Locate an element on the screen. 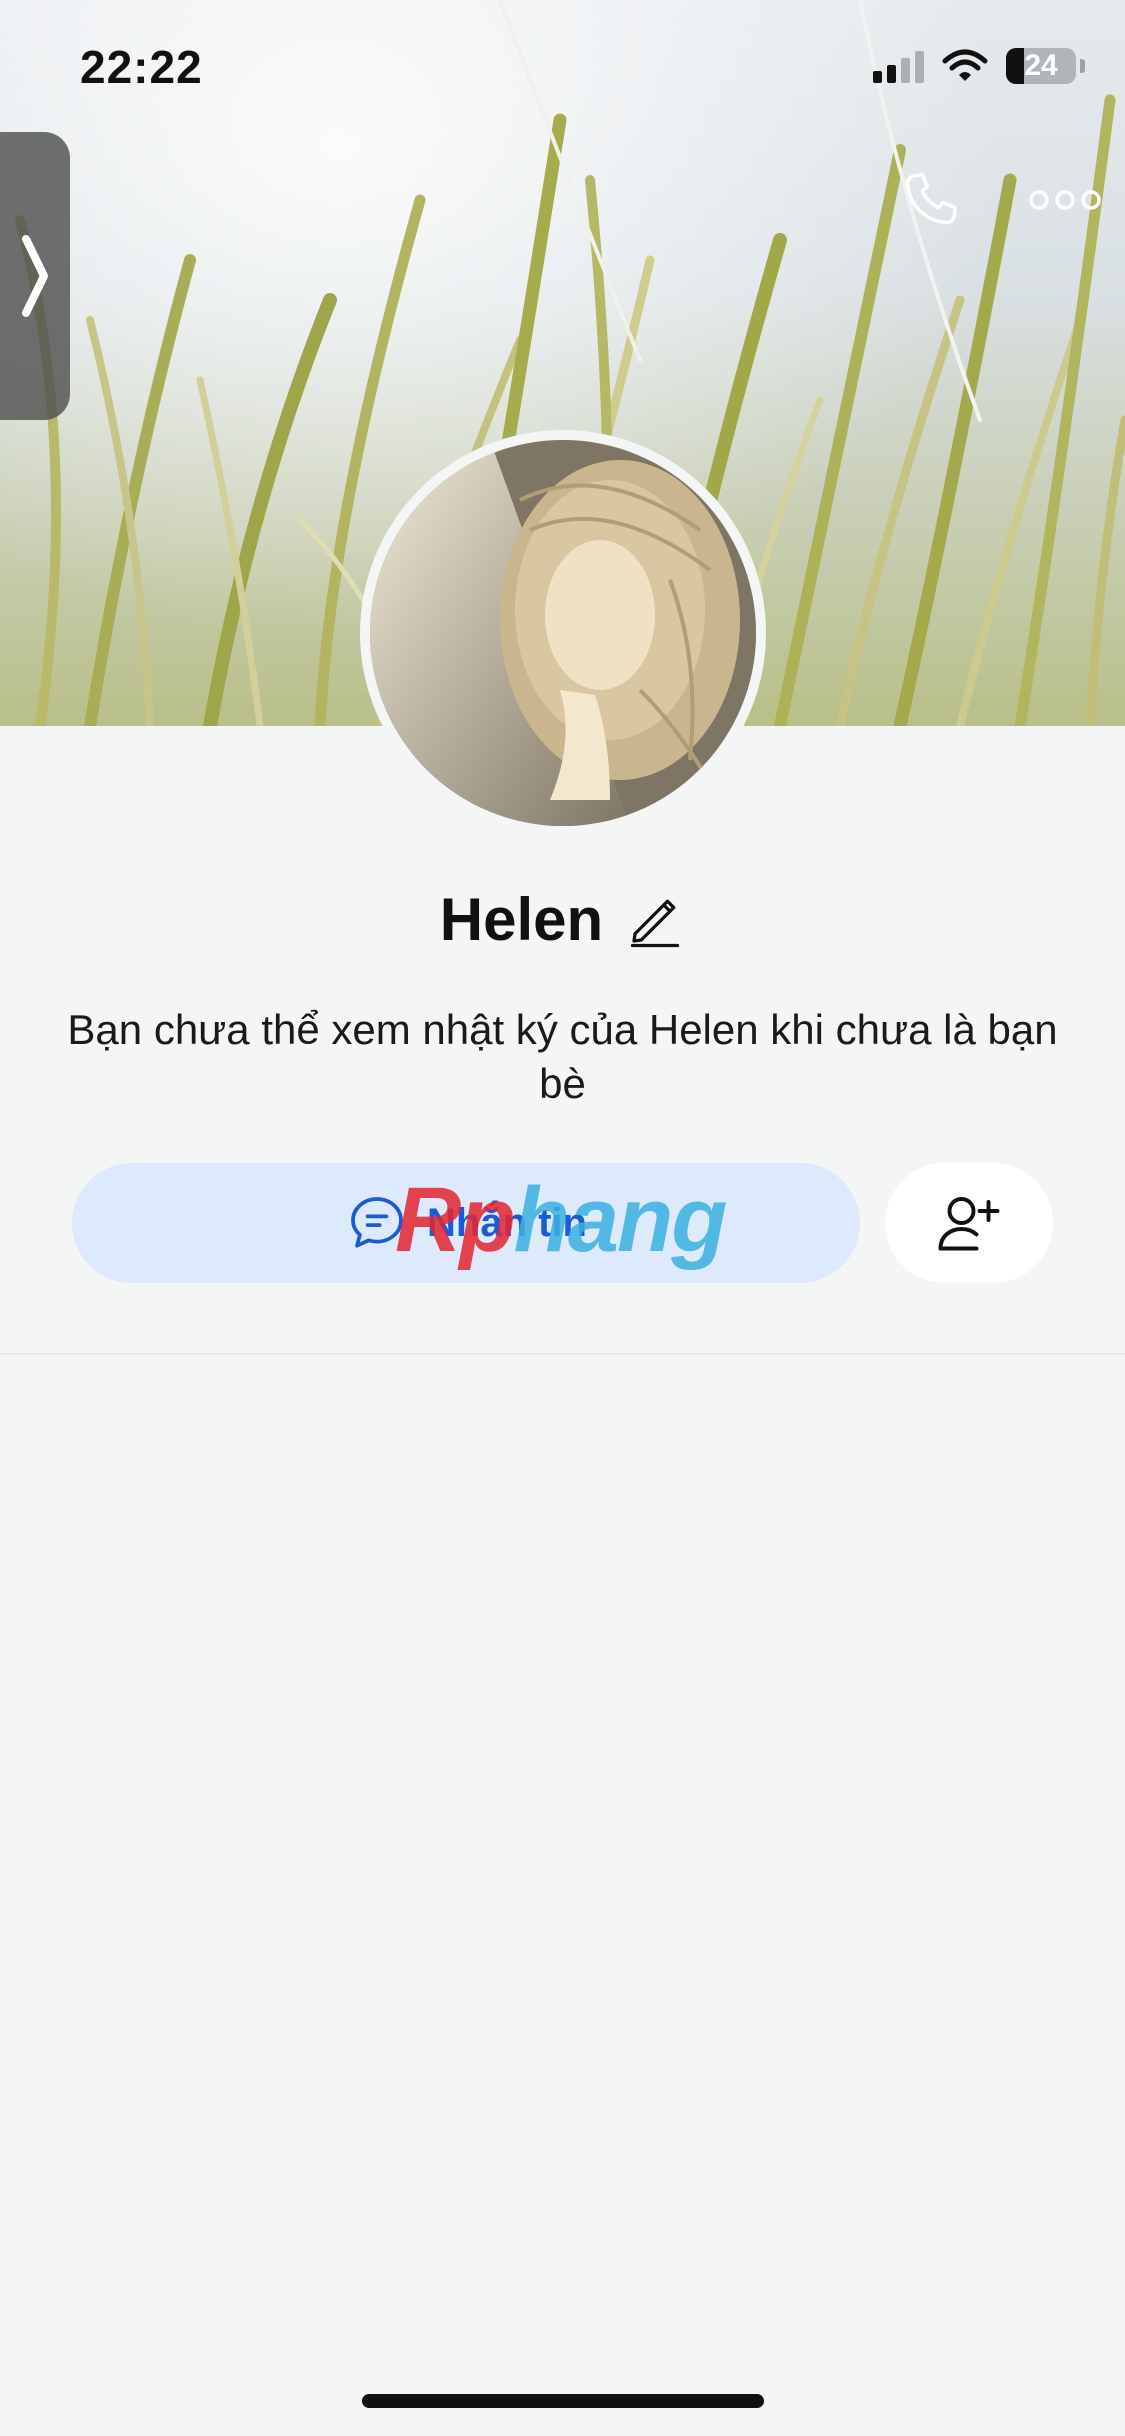 The image size is (1125, 2436). profile-name: Helen is located at coordinates (521, 919).